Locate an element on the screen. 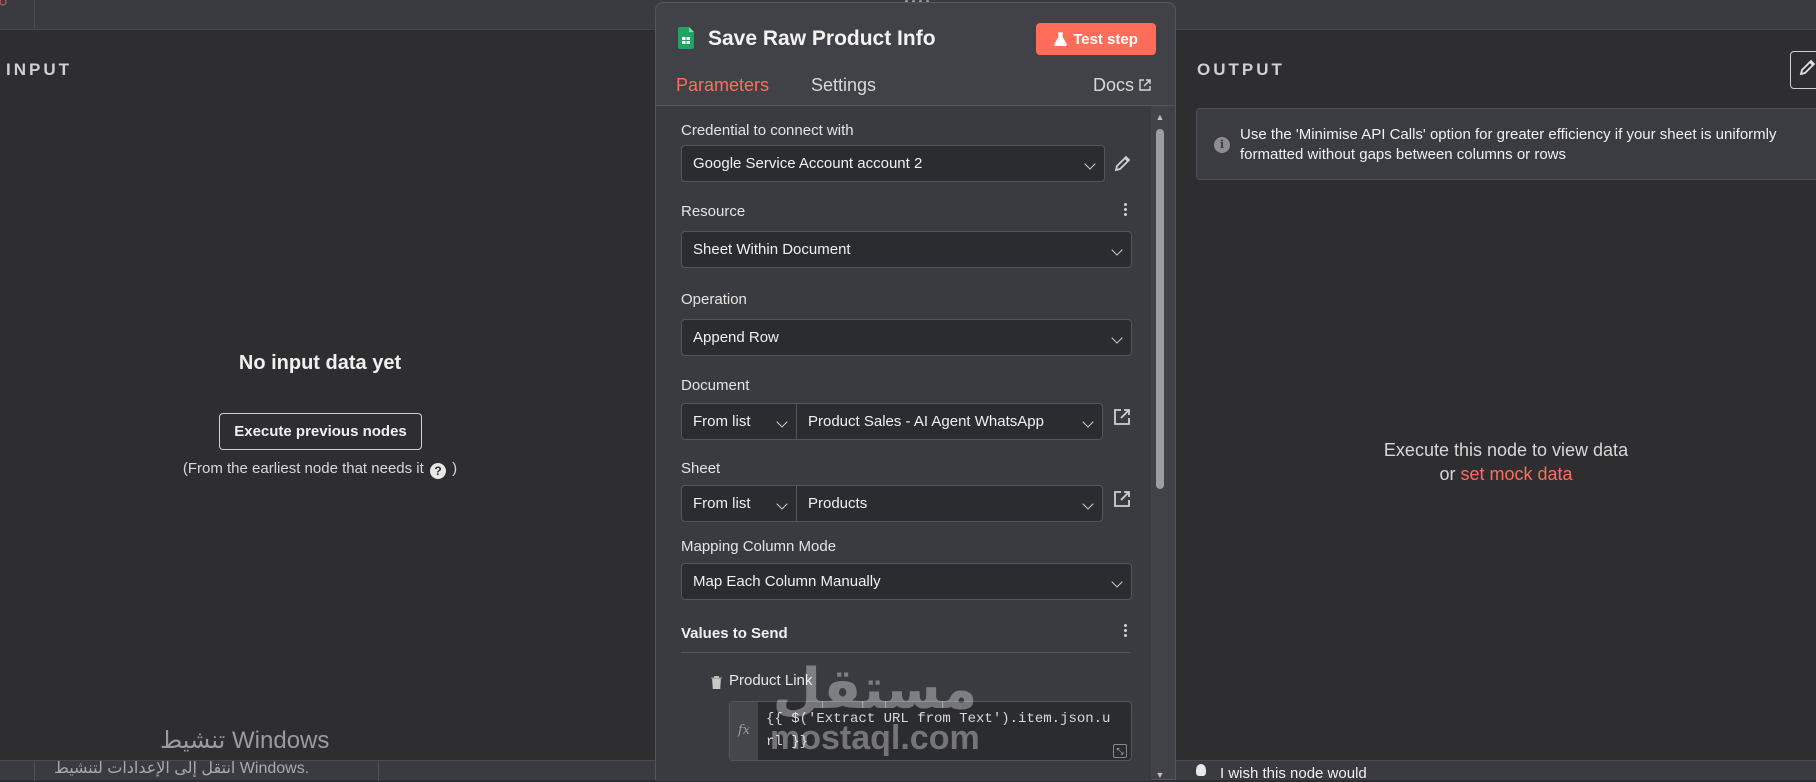 The image size is (1816, 782). resource-select: Sheet Within Document is located at coordinates (906, 249).